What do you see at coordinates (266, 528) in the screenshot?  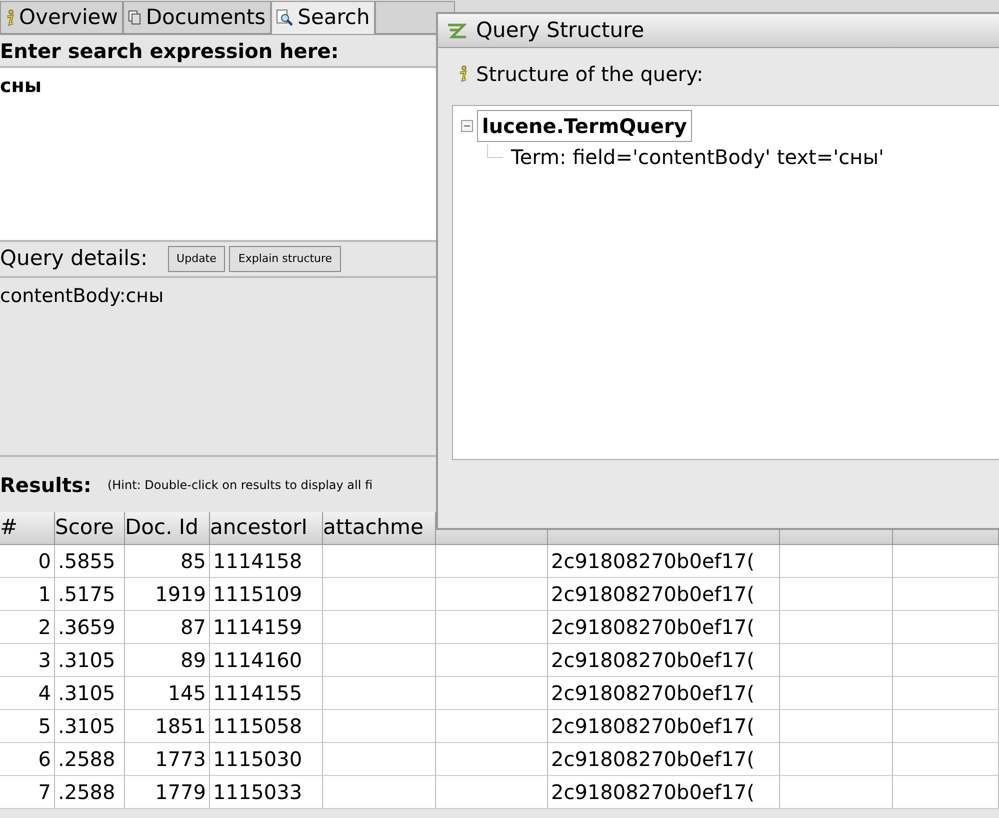 I see `column-header: ancestorI` at bounding box center [266, 528].